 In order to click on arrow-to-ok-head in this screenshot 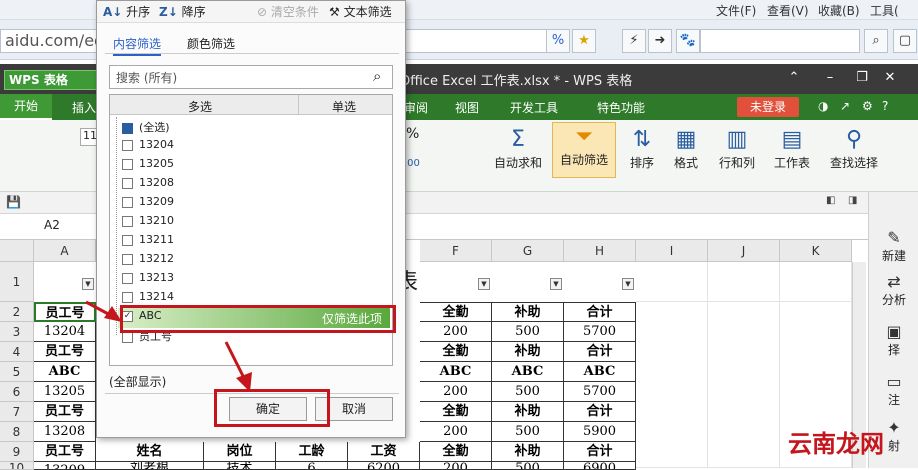, I will do `click(244, 382)`.